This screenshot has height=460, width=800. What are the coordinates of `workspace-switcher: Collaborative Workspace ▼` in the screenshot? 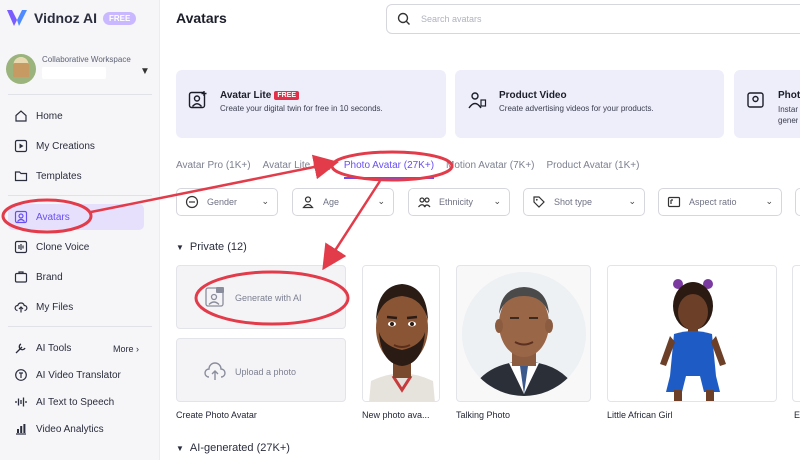 It's located at (80, 69).